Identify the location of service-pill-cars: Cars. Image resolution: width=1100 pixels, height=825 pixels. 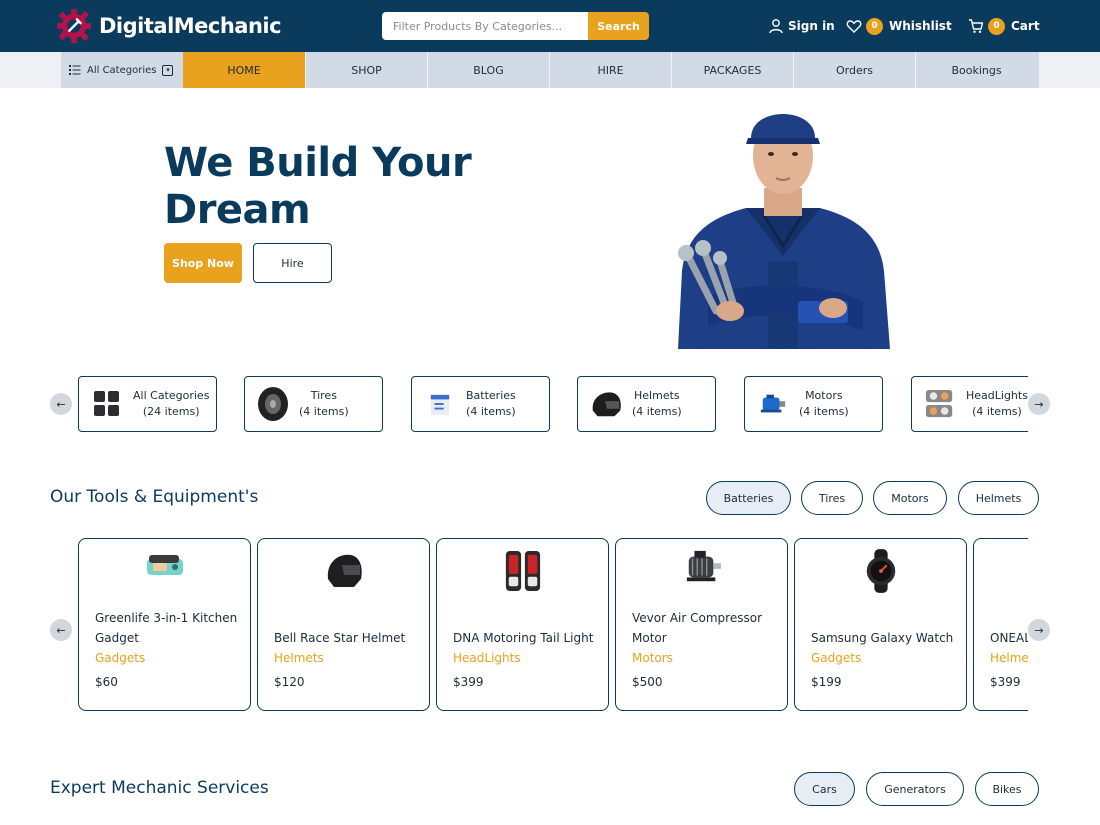
(824, 789).